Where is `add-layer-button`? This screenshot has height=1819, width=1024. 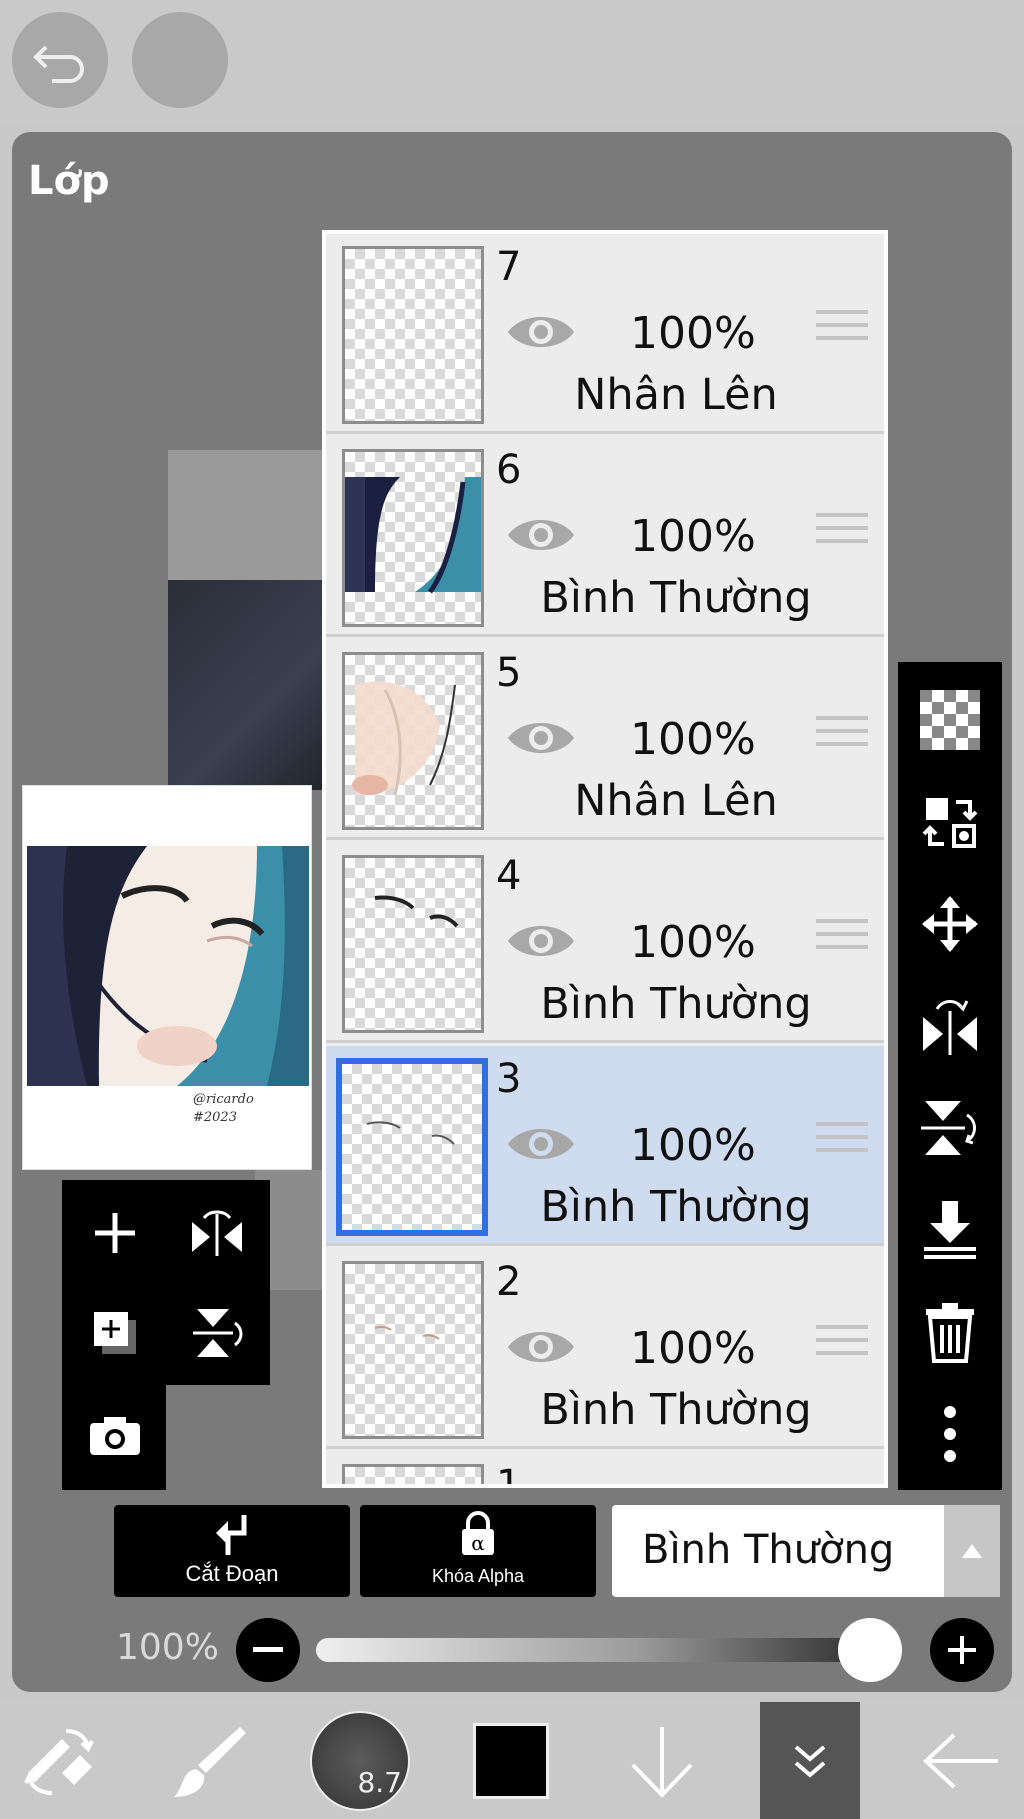
add-layer-button is located at coordinates (115, 1233).